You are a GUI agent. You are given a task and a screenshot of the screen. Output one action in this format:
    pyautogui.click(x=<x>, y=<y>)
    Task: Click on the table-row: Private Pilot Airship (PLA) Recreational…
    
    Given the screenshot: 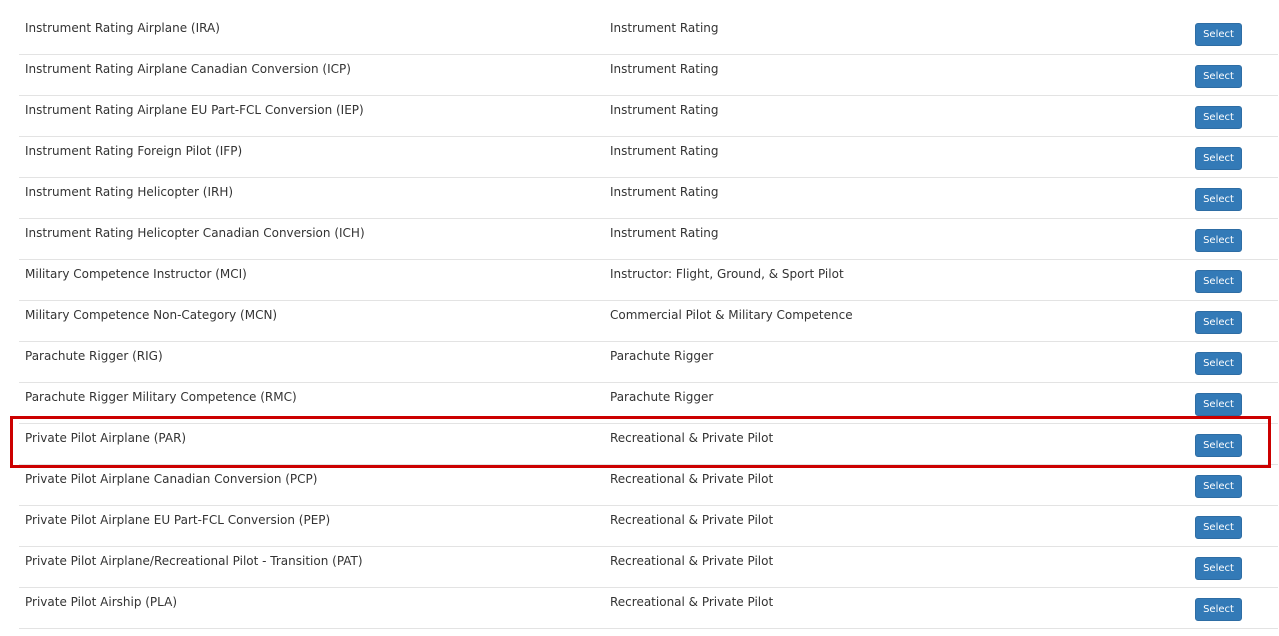 What is the action you would take?
    pyautogui.click(x=648, y=608)
    